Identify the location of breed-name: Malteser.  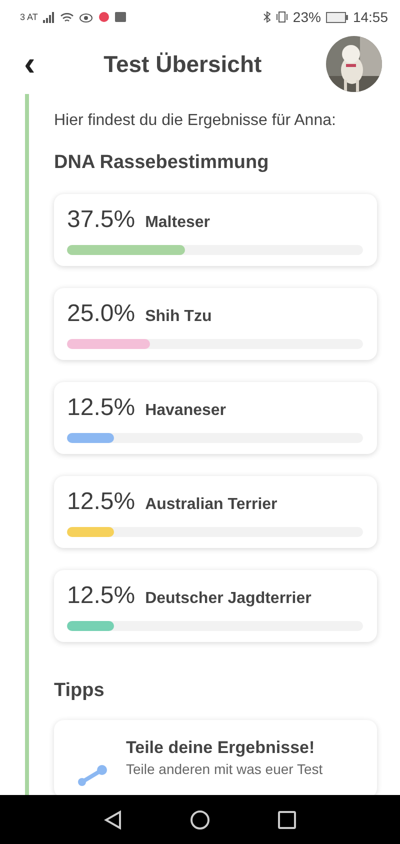
(177, 223).